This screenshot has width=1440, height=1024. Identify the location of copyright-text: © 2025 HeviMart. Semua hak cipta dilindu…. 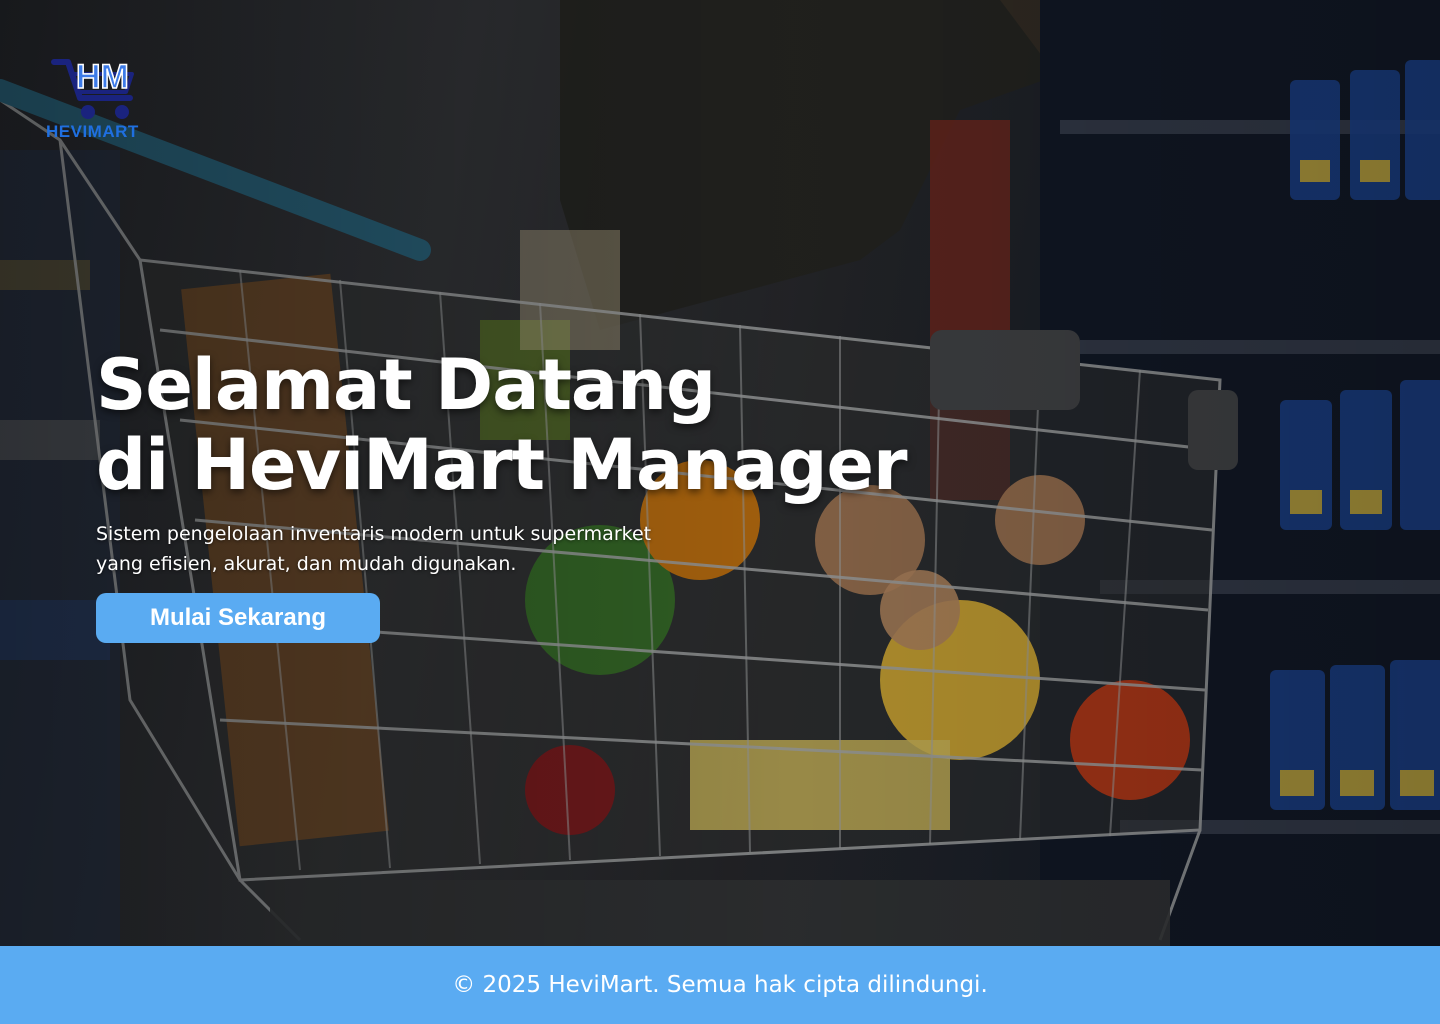
(720, 985).